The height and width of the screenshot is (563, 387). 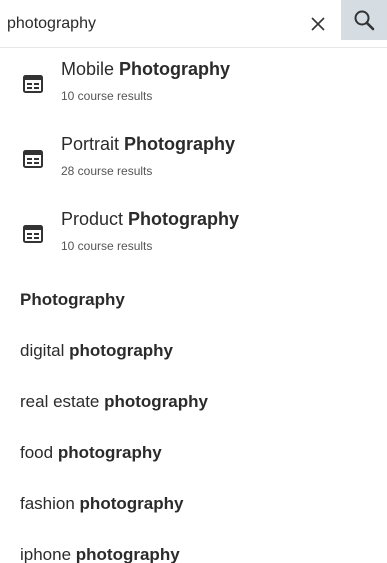 What do you see at coordinates (95, 219) in the screenshot?
I see `course-title-prefix: Product` at bounding box center [95, 219].